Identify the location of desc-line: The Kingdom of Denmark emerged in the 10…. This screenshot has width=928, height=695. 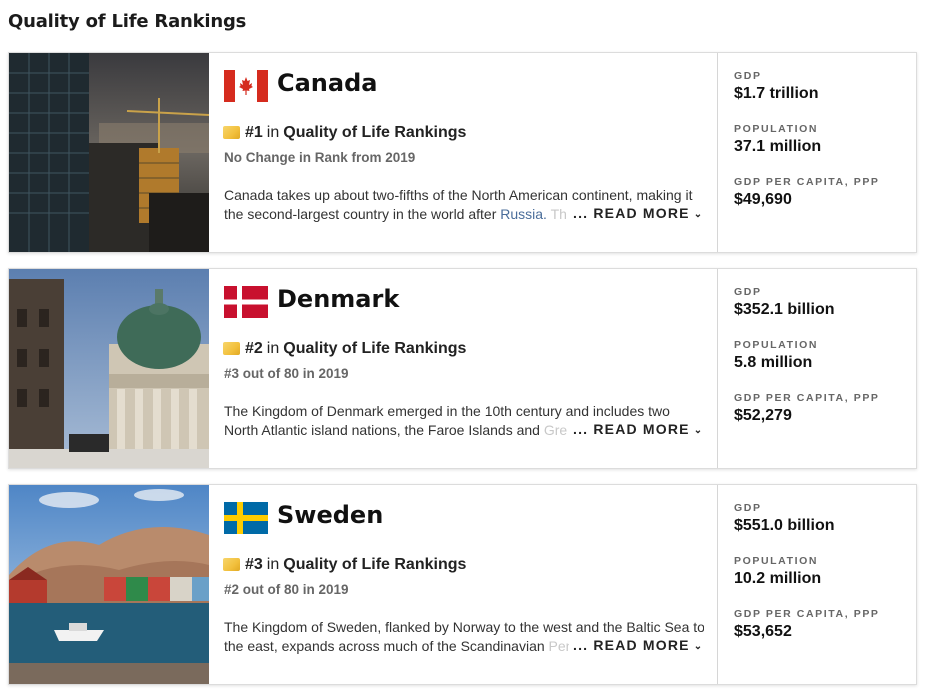
(447, 411).